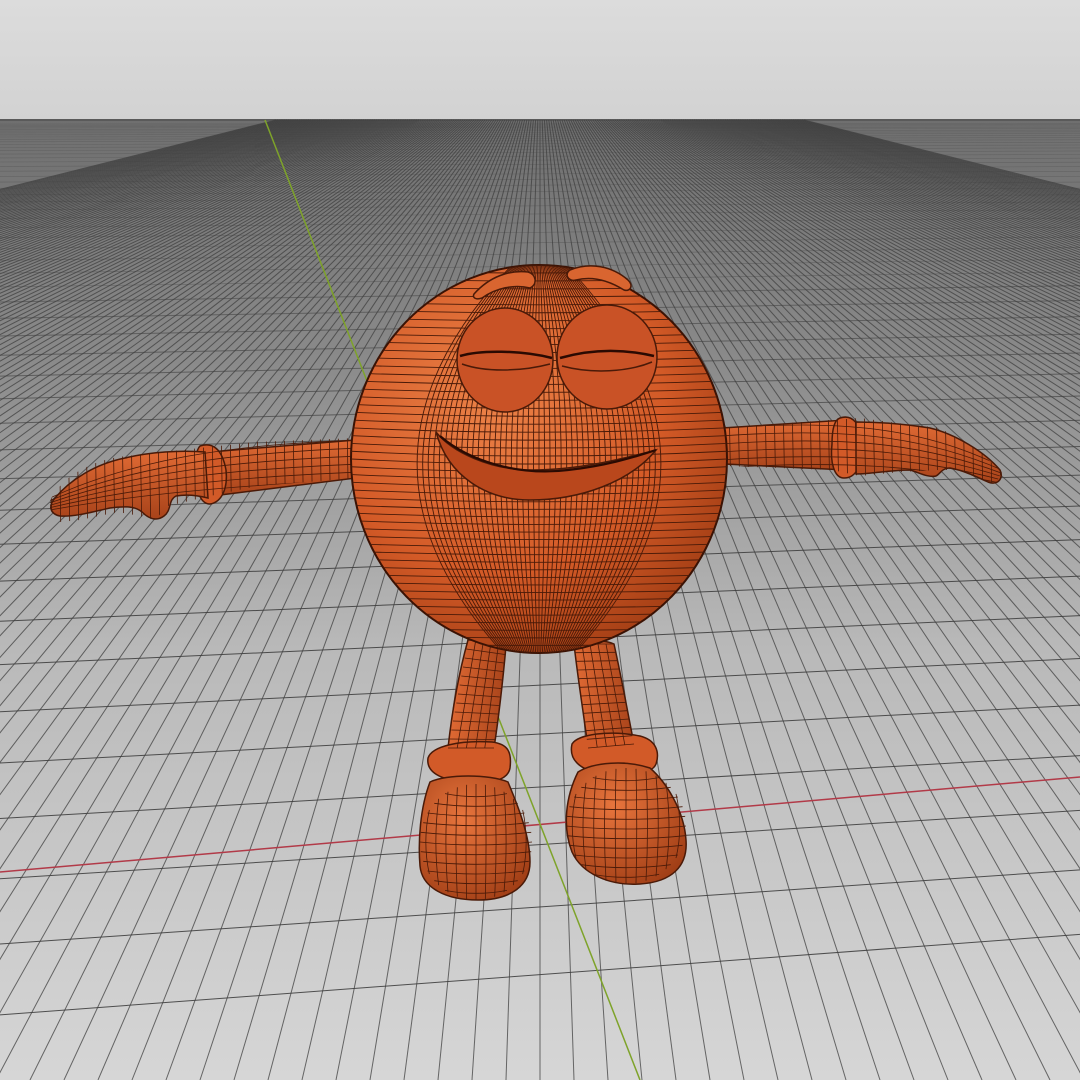 This screenshot has width=1080, height=1080. What do you see at coordinates (505, 360) in the screenshot?
I see `left-eye` at bounding box center [505, 360].